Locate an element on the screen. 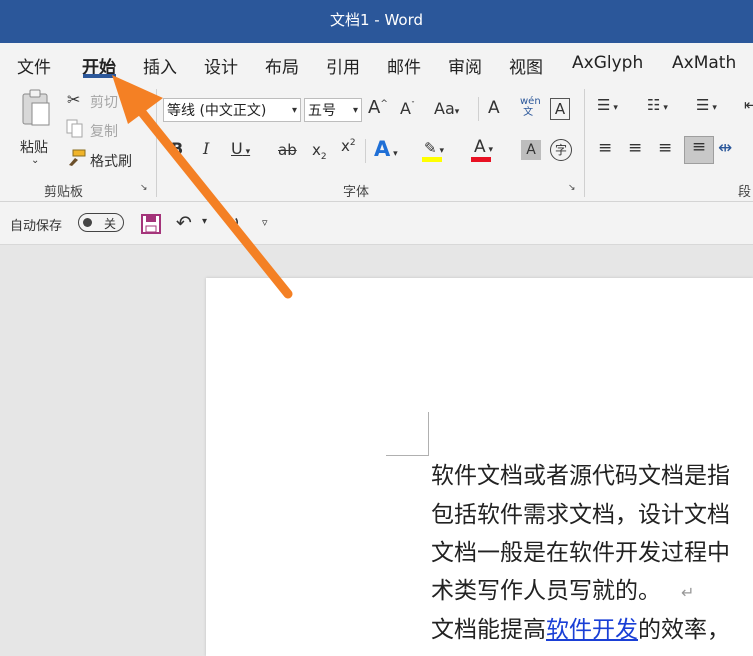 The image size is (753, 656). arrow-head is located at coordinates (137, 99).